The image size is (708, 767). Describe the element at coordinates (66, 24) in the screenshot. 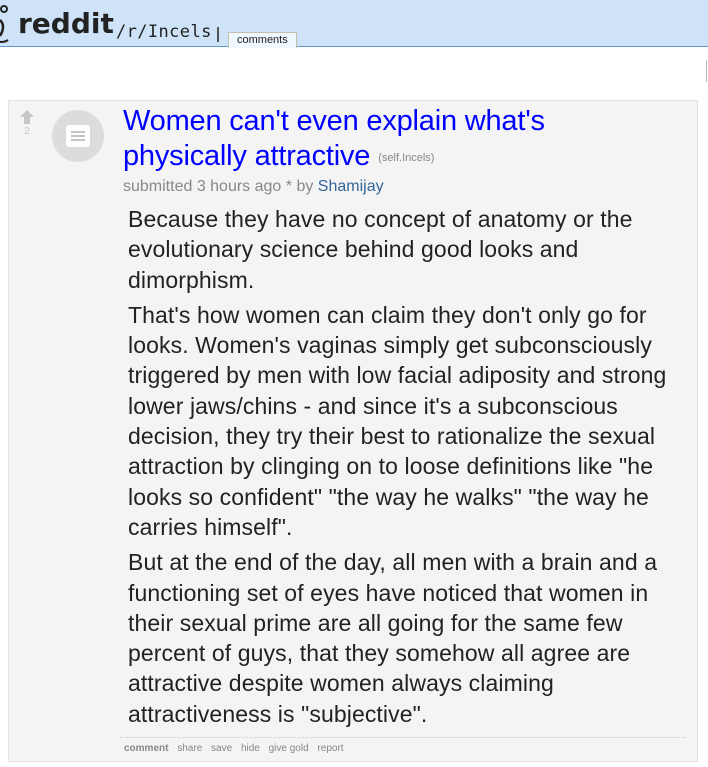

I see `reddit-logo-text: reddit` at that location.